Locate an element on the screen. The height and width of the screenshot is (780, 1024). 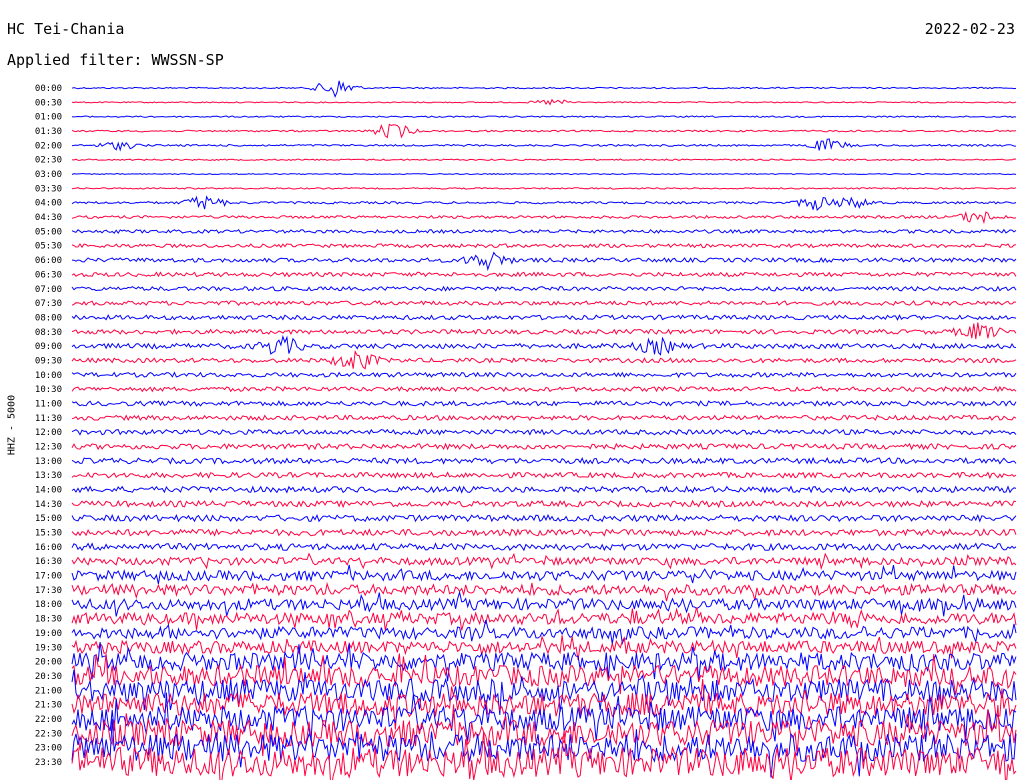
row-time-label: 14:00 is located at coordinates (48, 491).